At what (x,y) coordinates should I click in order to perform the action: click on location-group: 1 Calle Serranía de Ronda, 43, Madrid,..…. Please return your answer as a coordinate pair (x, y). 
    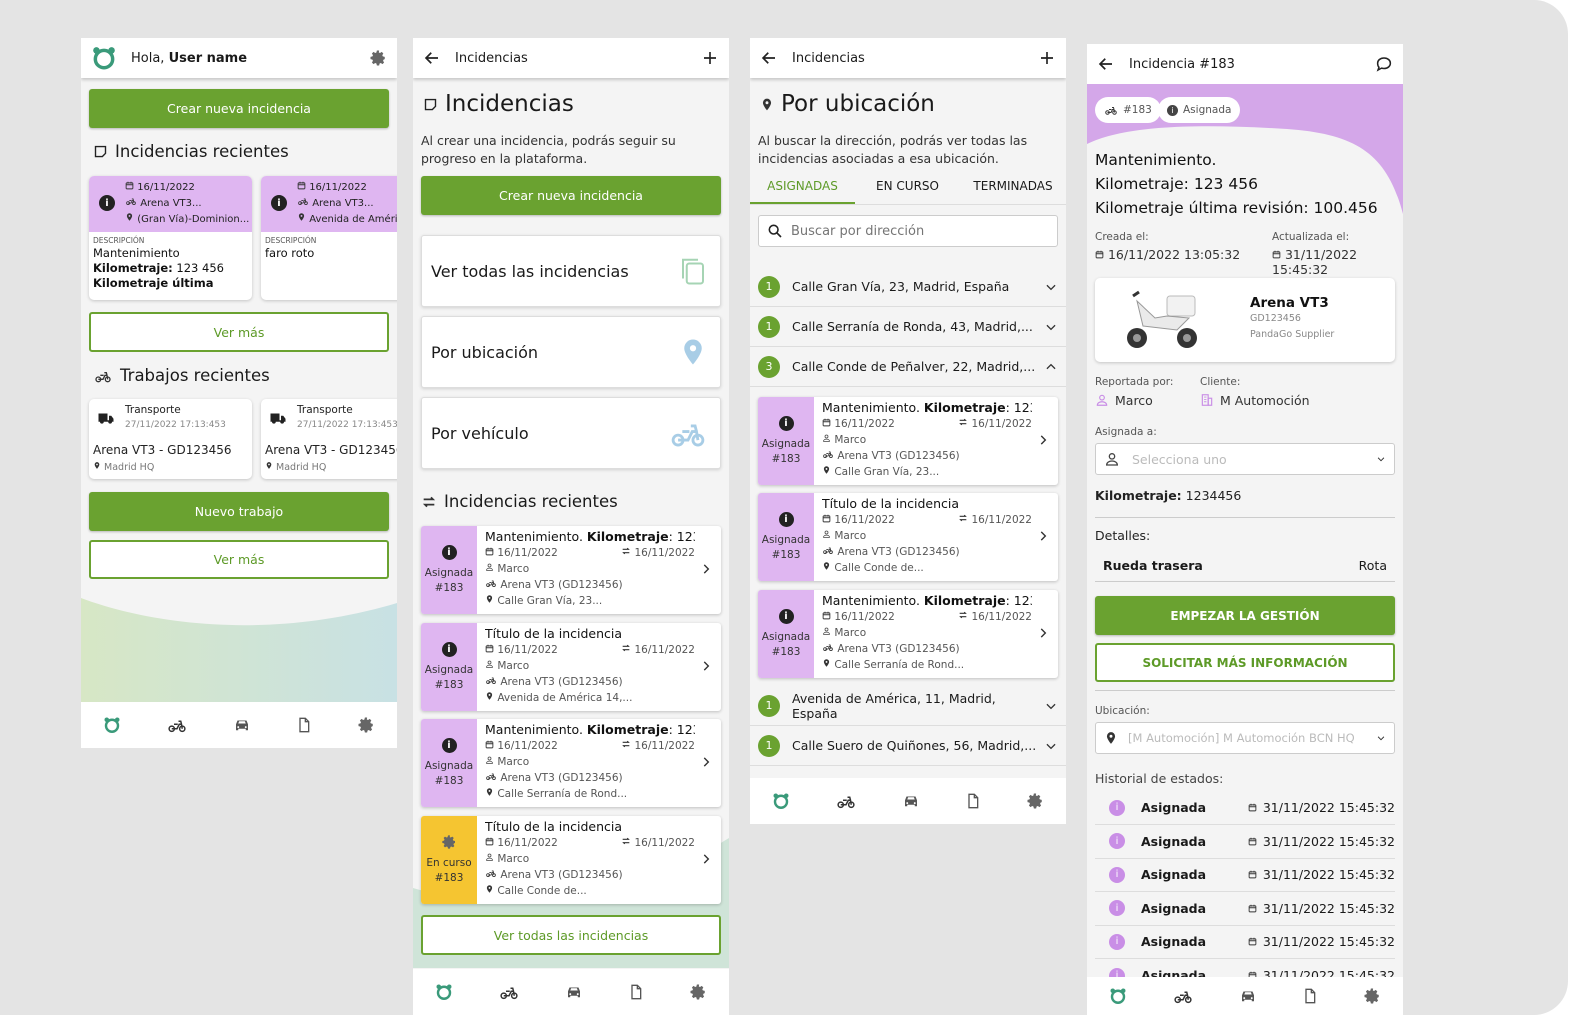
    Looking at the image, I should click on (908, 327).